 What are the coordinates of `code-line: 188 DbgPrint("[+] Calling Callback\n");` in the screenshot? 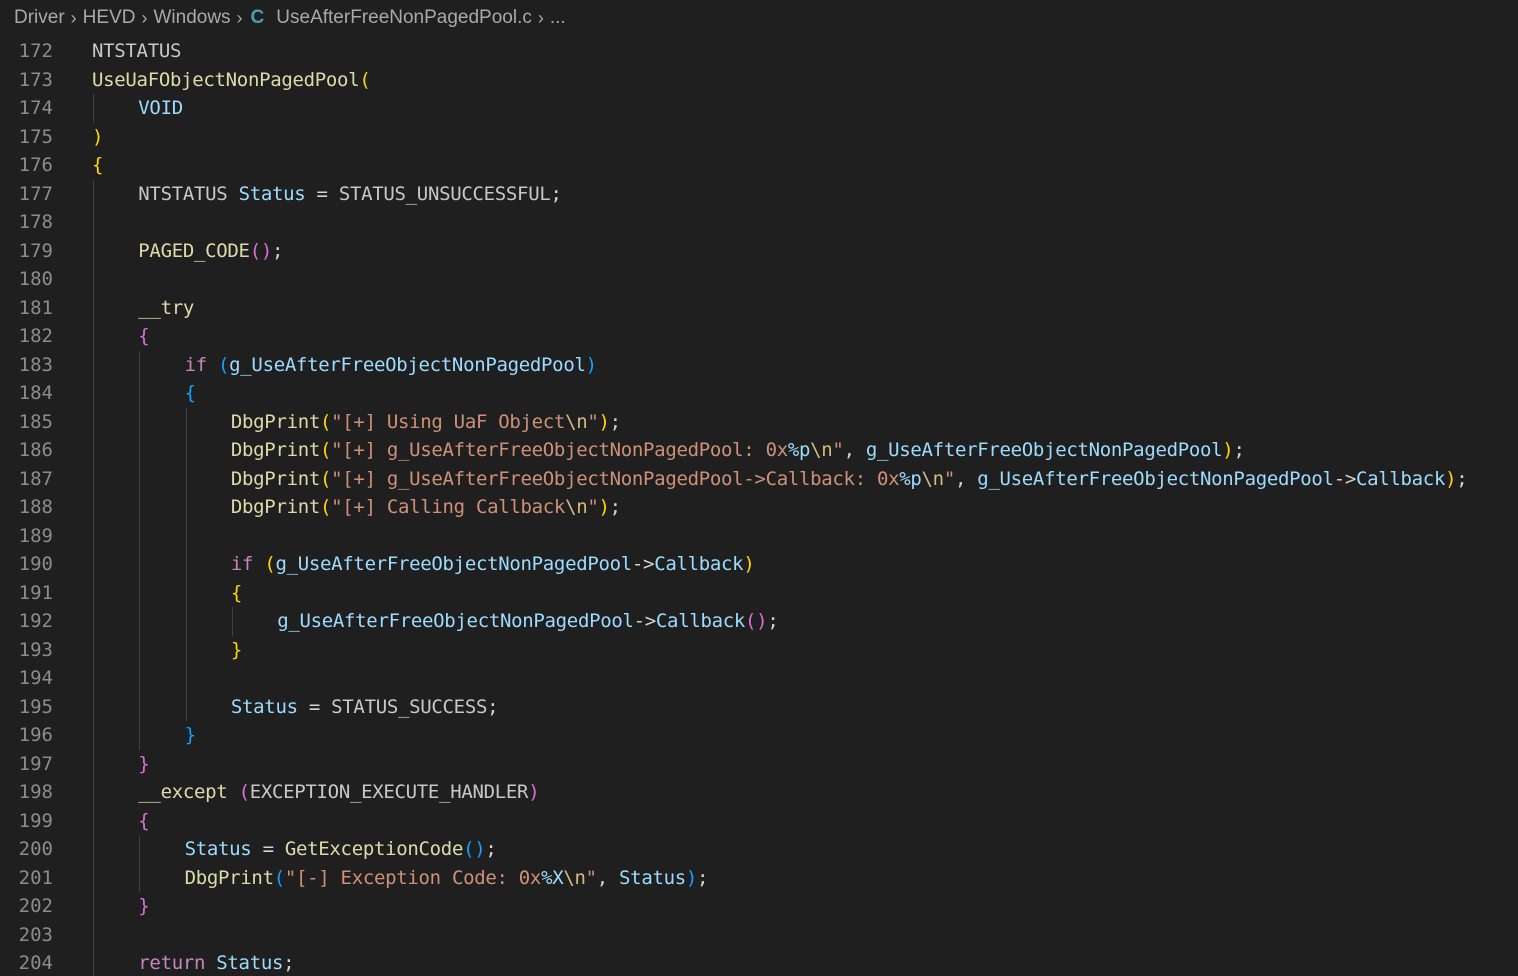 It's located at (759, 507).